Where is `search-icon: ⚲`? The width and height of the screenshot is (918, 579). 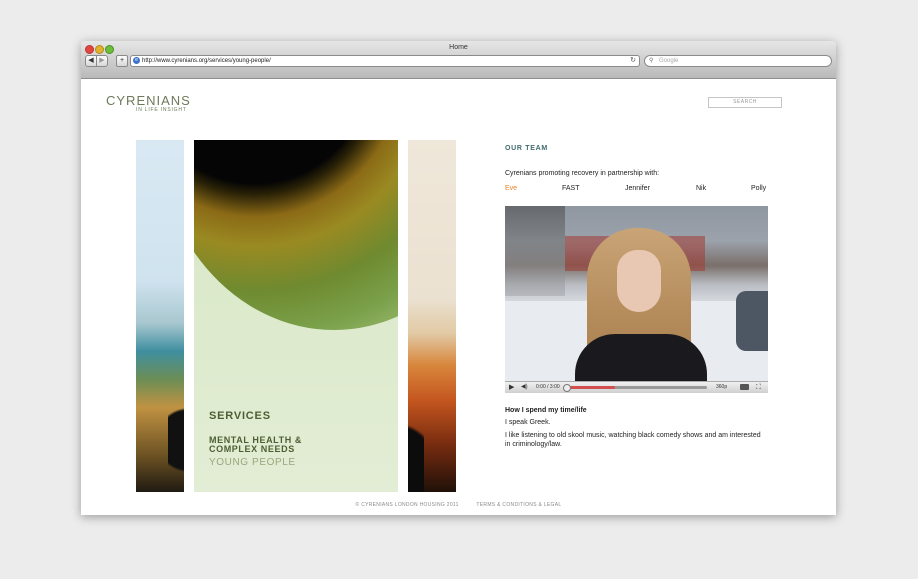 search-icon: ⚲ is located at coordinates (651, 61).